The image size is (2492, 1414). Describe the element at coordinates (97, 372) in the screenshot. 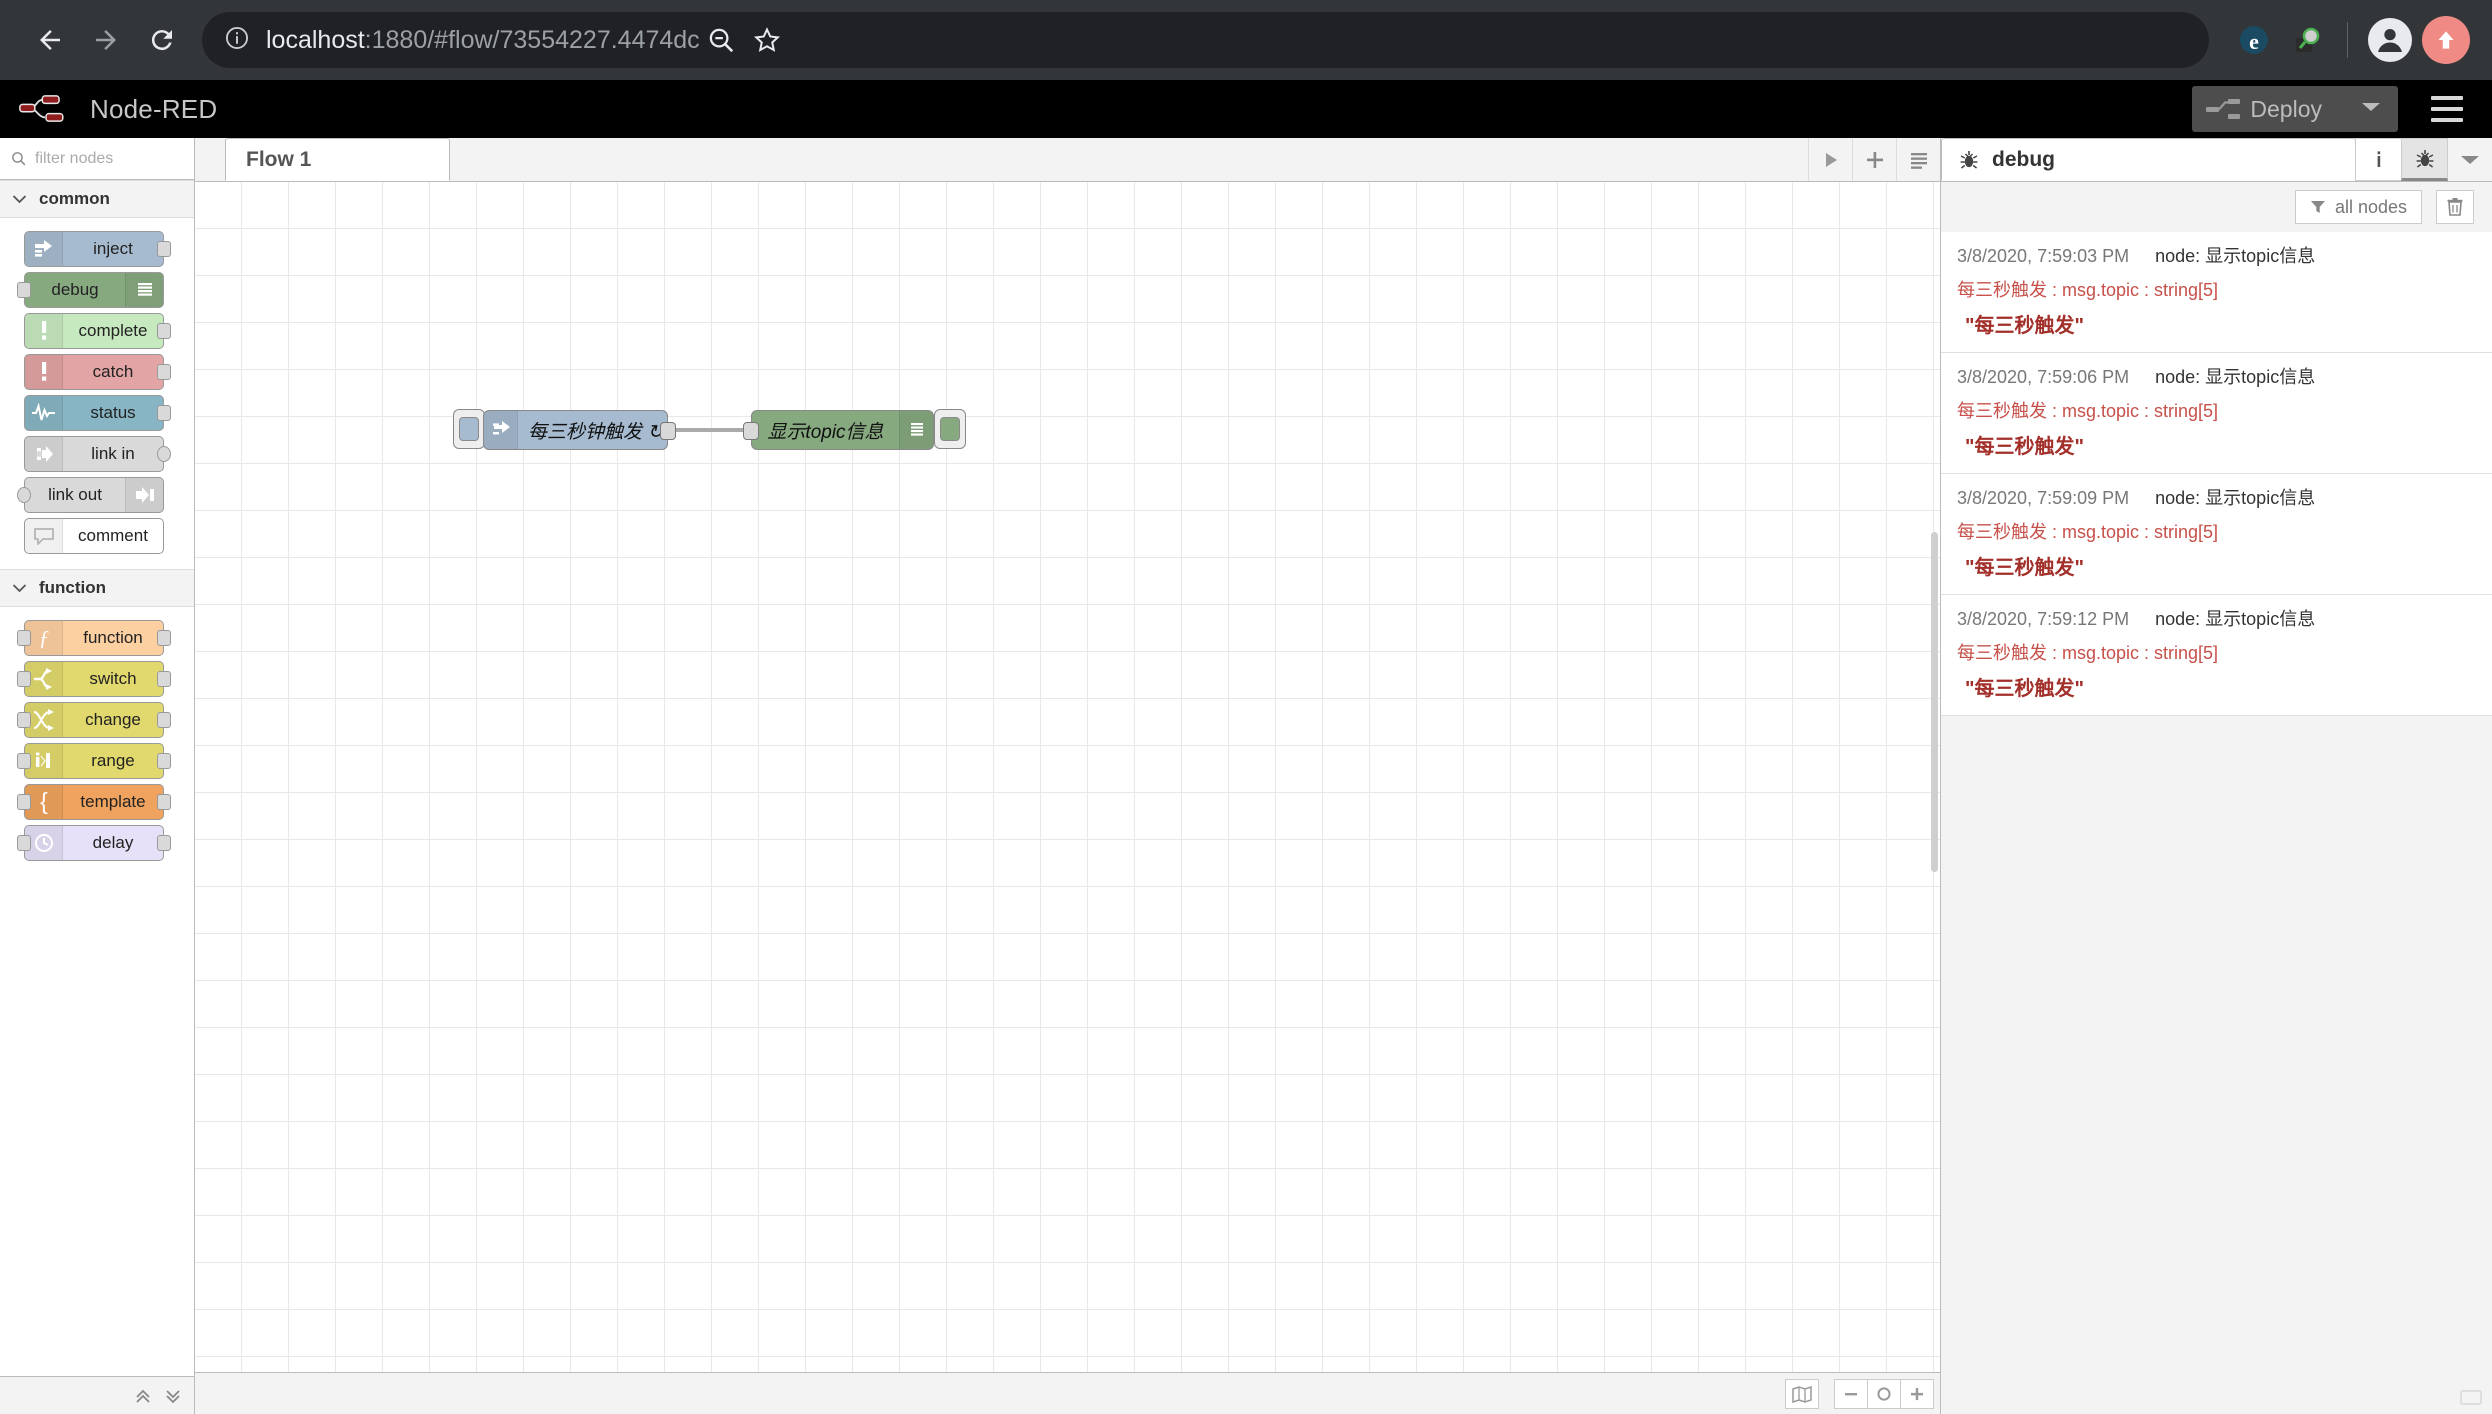

I see `palette-node-catch: catch` at that location.